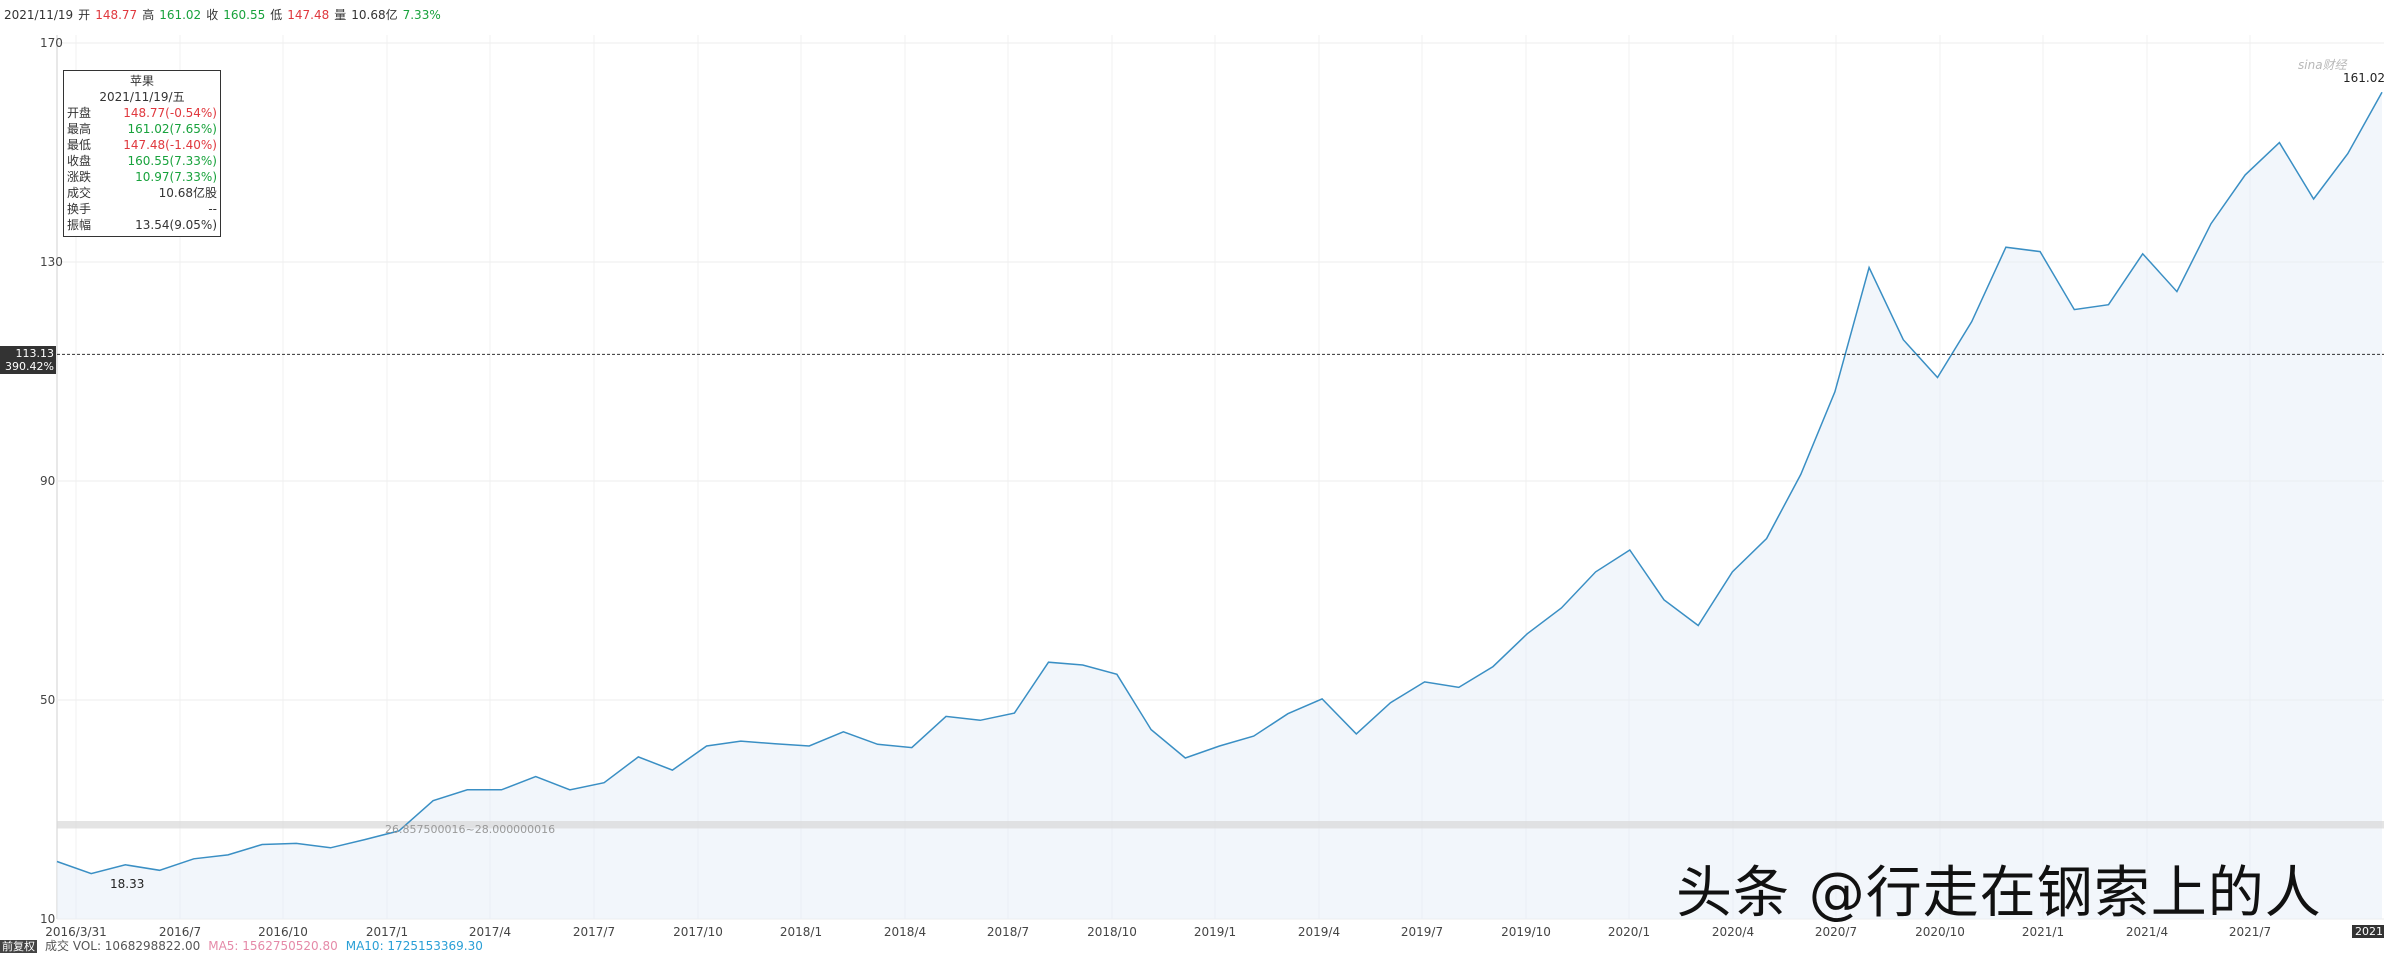 The width and height of the screenshot is (2384, 954). I want to click on tooltip-row-value: 13.54(9.05%), so click(176, 225).